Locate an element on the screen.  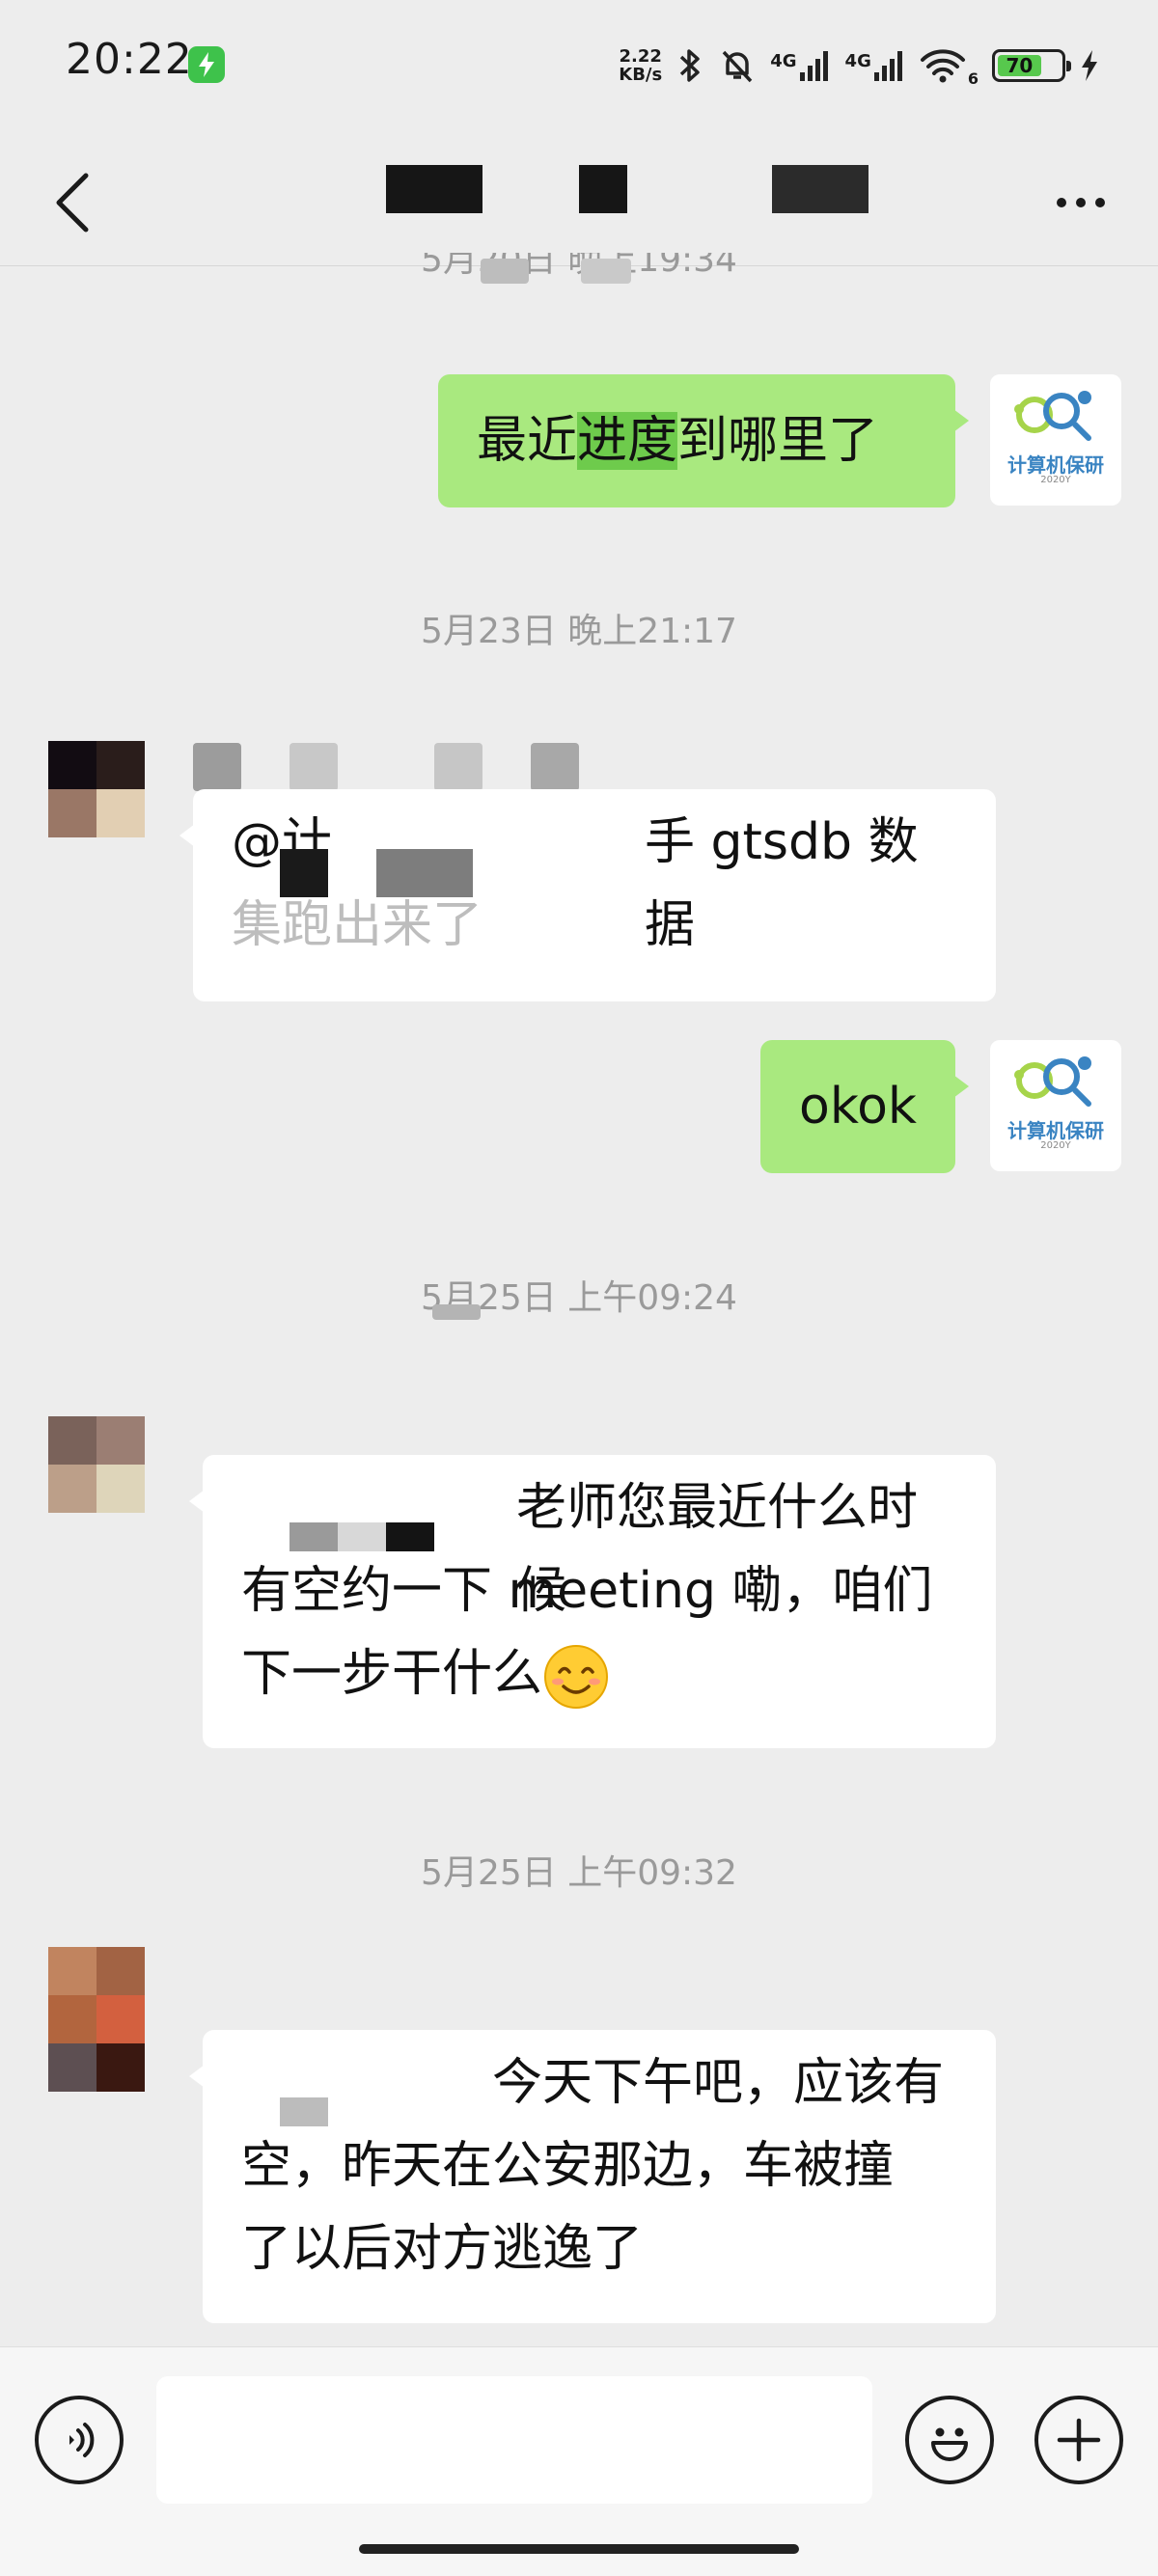
wifi-band: 6 is located at coordinates (973, 79).